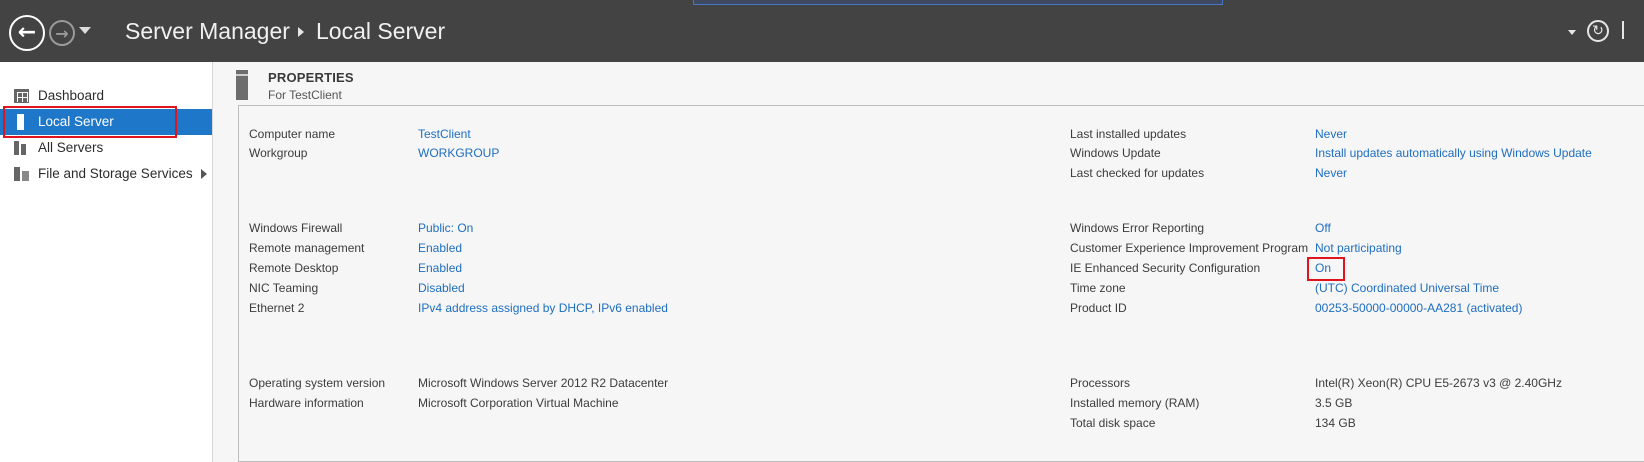 The height and width of the screenshot is (462, 1644). I want to click on prop-label: Time zone, so click(1098, 288).